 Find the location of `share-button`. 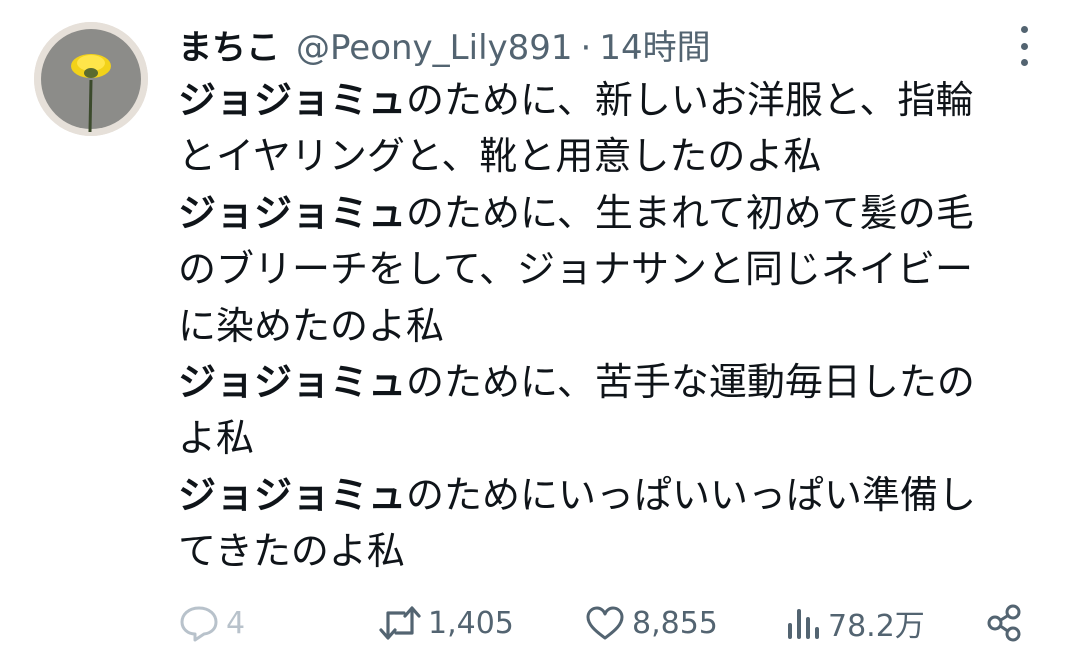

share-button is located at coordinates (1004, 623).